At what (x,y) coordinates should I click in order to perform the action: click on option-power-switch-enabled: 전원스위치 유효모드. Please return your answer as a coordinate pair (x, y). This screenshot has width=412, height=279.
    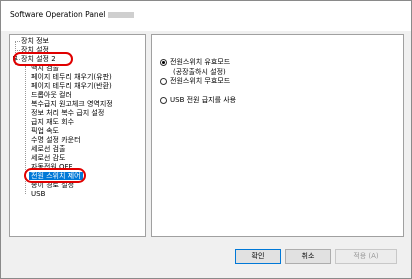
    Looking at the image, I should click on (195, 62).